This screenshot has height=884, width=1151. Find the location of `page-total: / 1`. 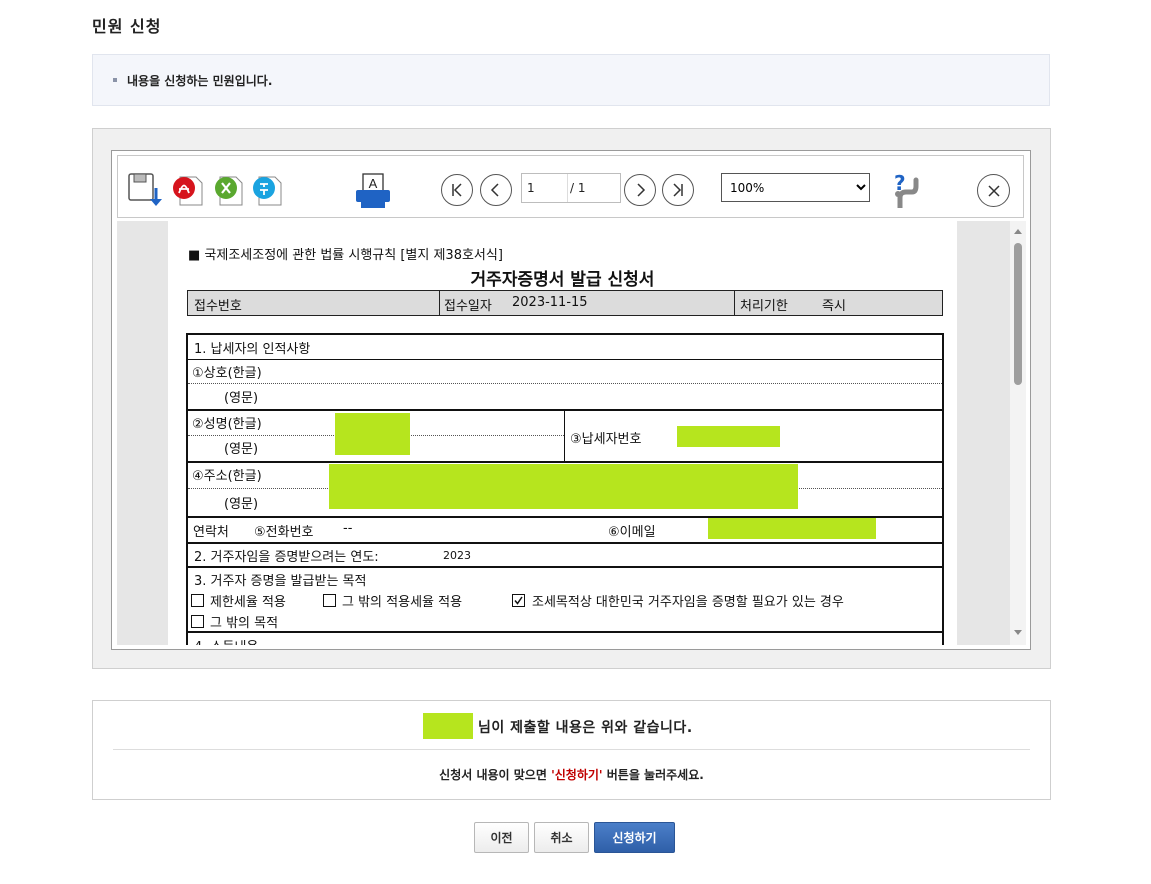

page-total: / 1 is located at coordinates (578, 188).